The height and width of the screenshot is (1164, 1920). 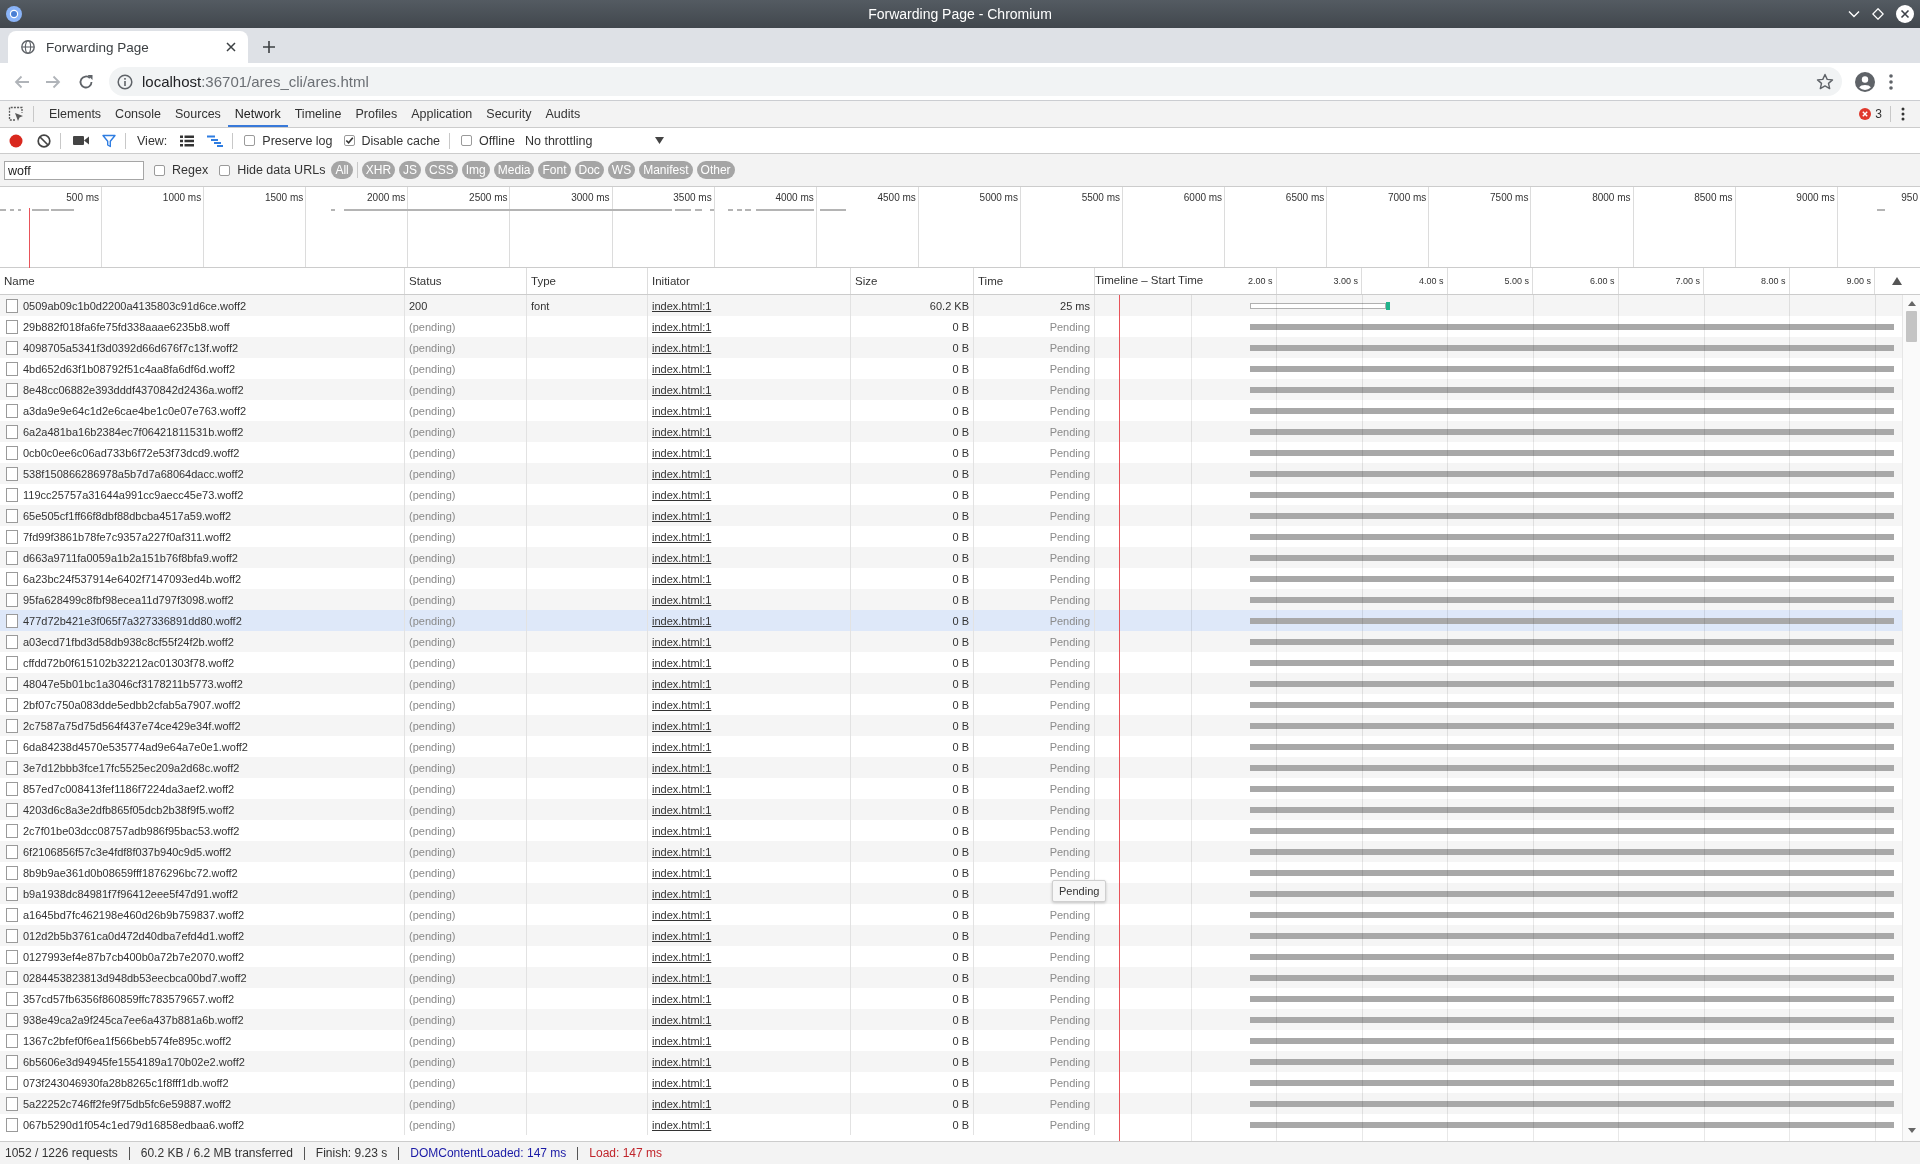 What do you see at coordinates (187, 140) in the screenshot?
I see `list-icon` at bounding box center [187, 140].